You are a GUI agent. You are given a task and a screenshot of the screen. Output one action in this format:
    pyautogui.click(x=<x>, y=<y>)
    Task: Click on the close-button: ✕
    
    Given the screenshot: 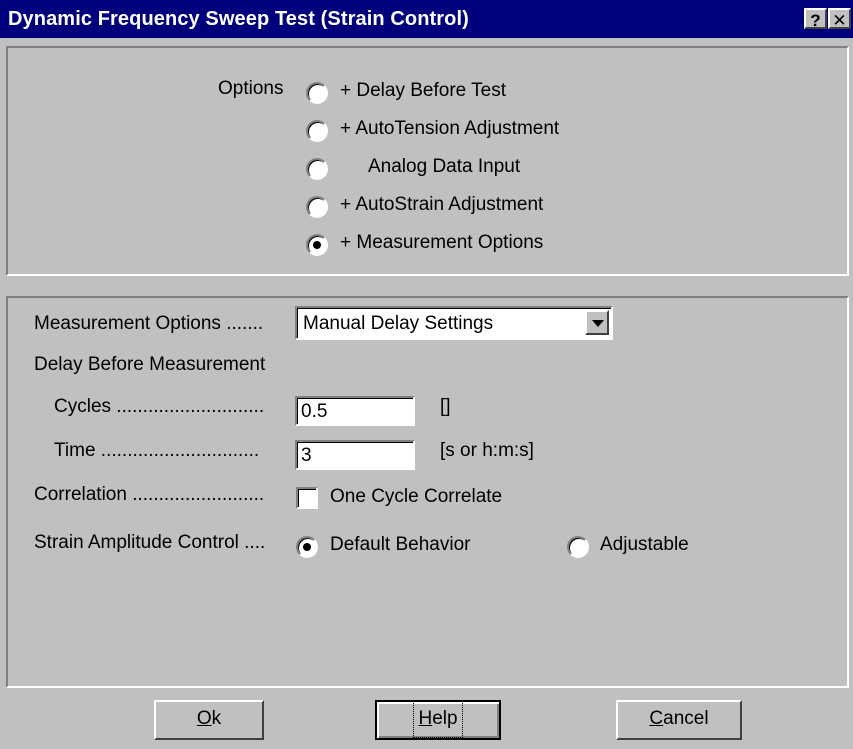 What is the action you would take?
    pyautogui.click(x=839, y=19)
    